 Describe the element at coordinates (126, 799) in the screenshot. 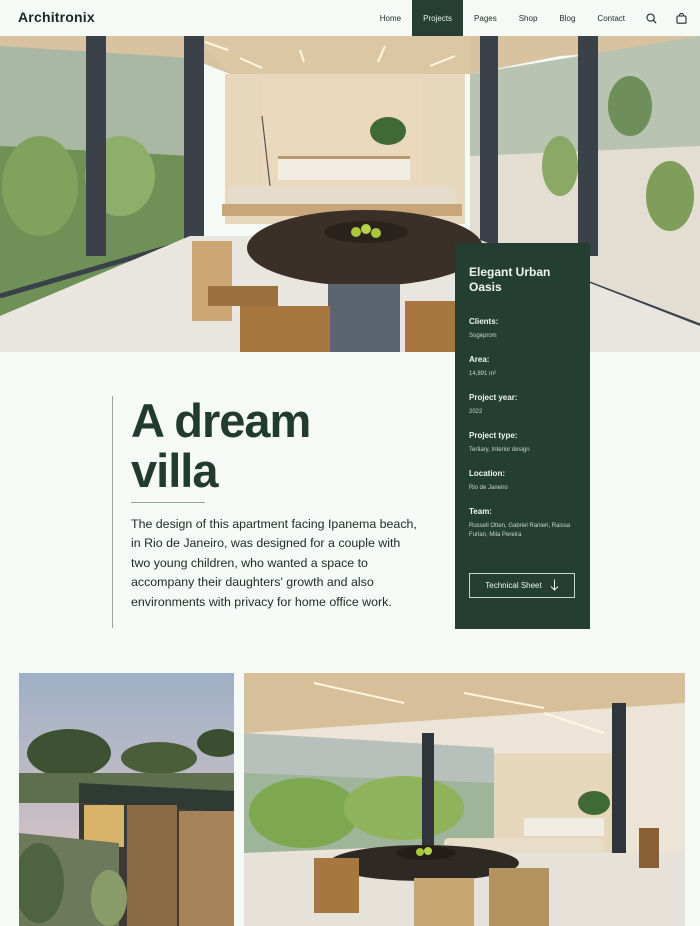

I see `exterior-photo` at that location.